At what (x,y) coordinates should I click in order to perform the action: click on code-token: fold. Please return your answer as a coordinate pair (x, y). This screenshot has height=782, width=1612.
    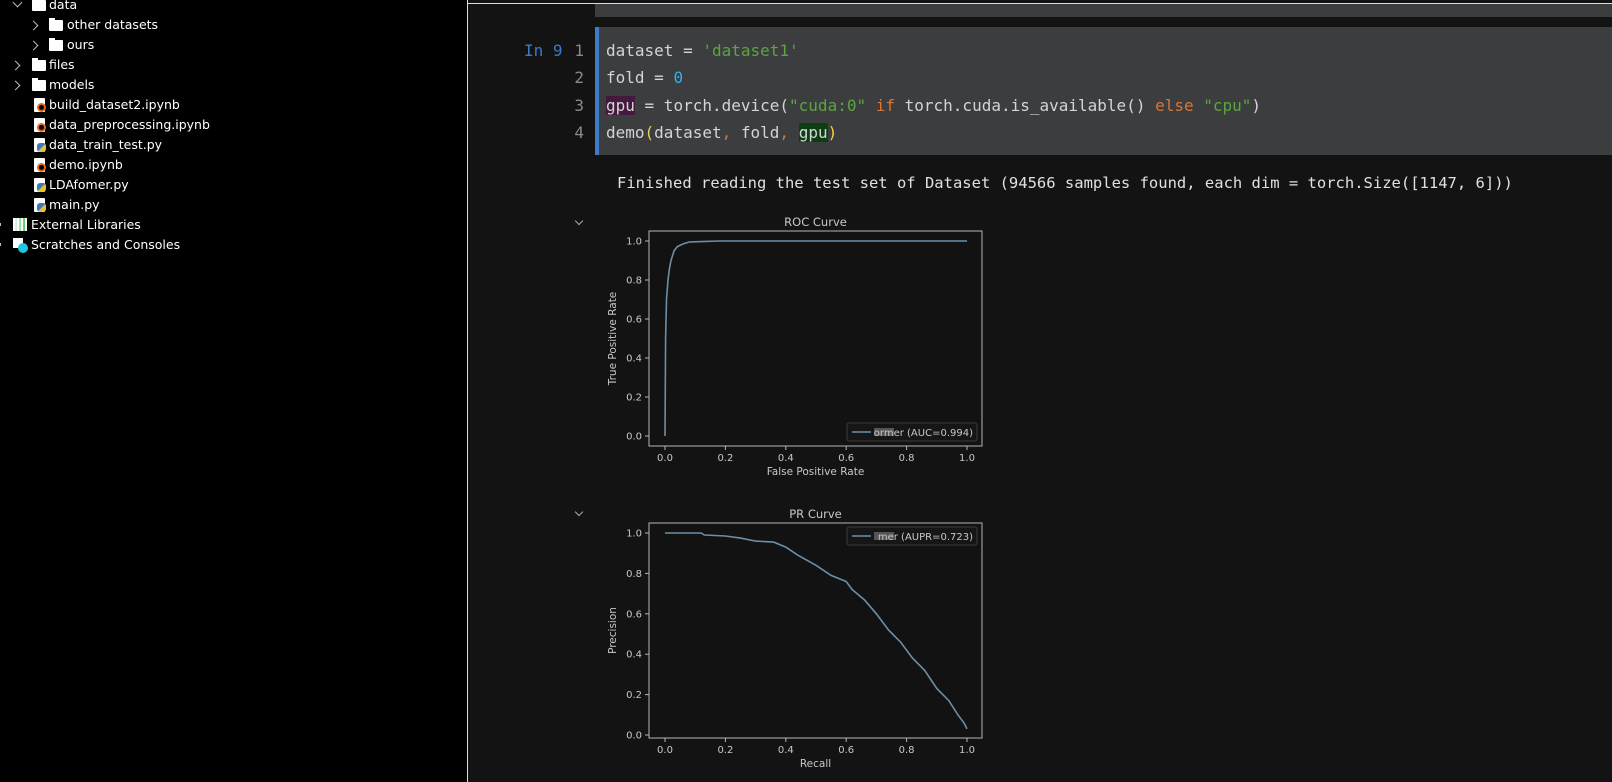
    Looking at the image, I should click on (755, 132).